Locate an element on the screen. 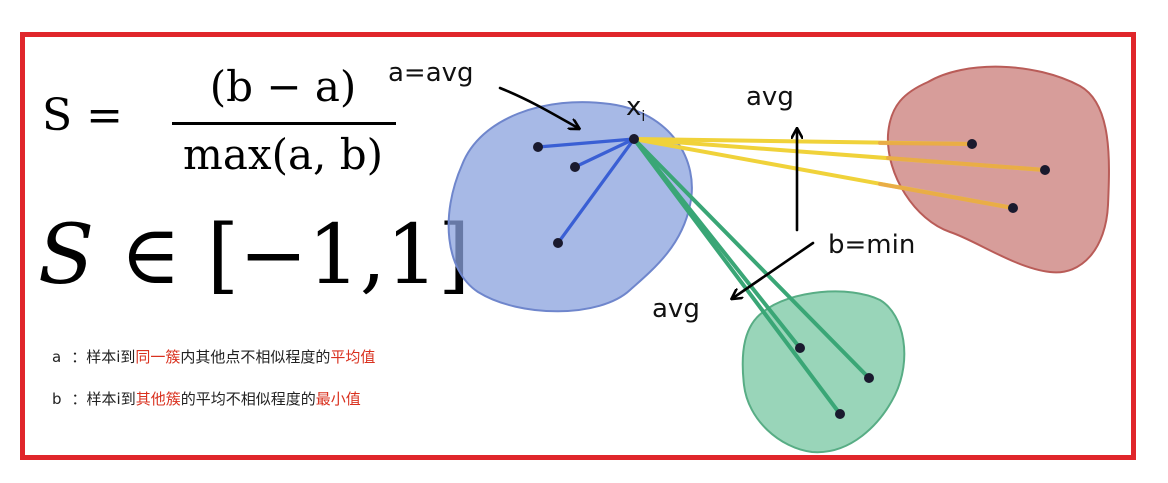 The image size is (1168, 483). label-xi-sub: i is located at coordinates (643, 117).